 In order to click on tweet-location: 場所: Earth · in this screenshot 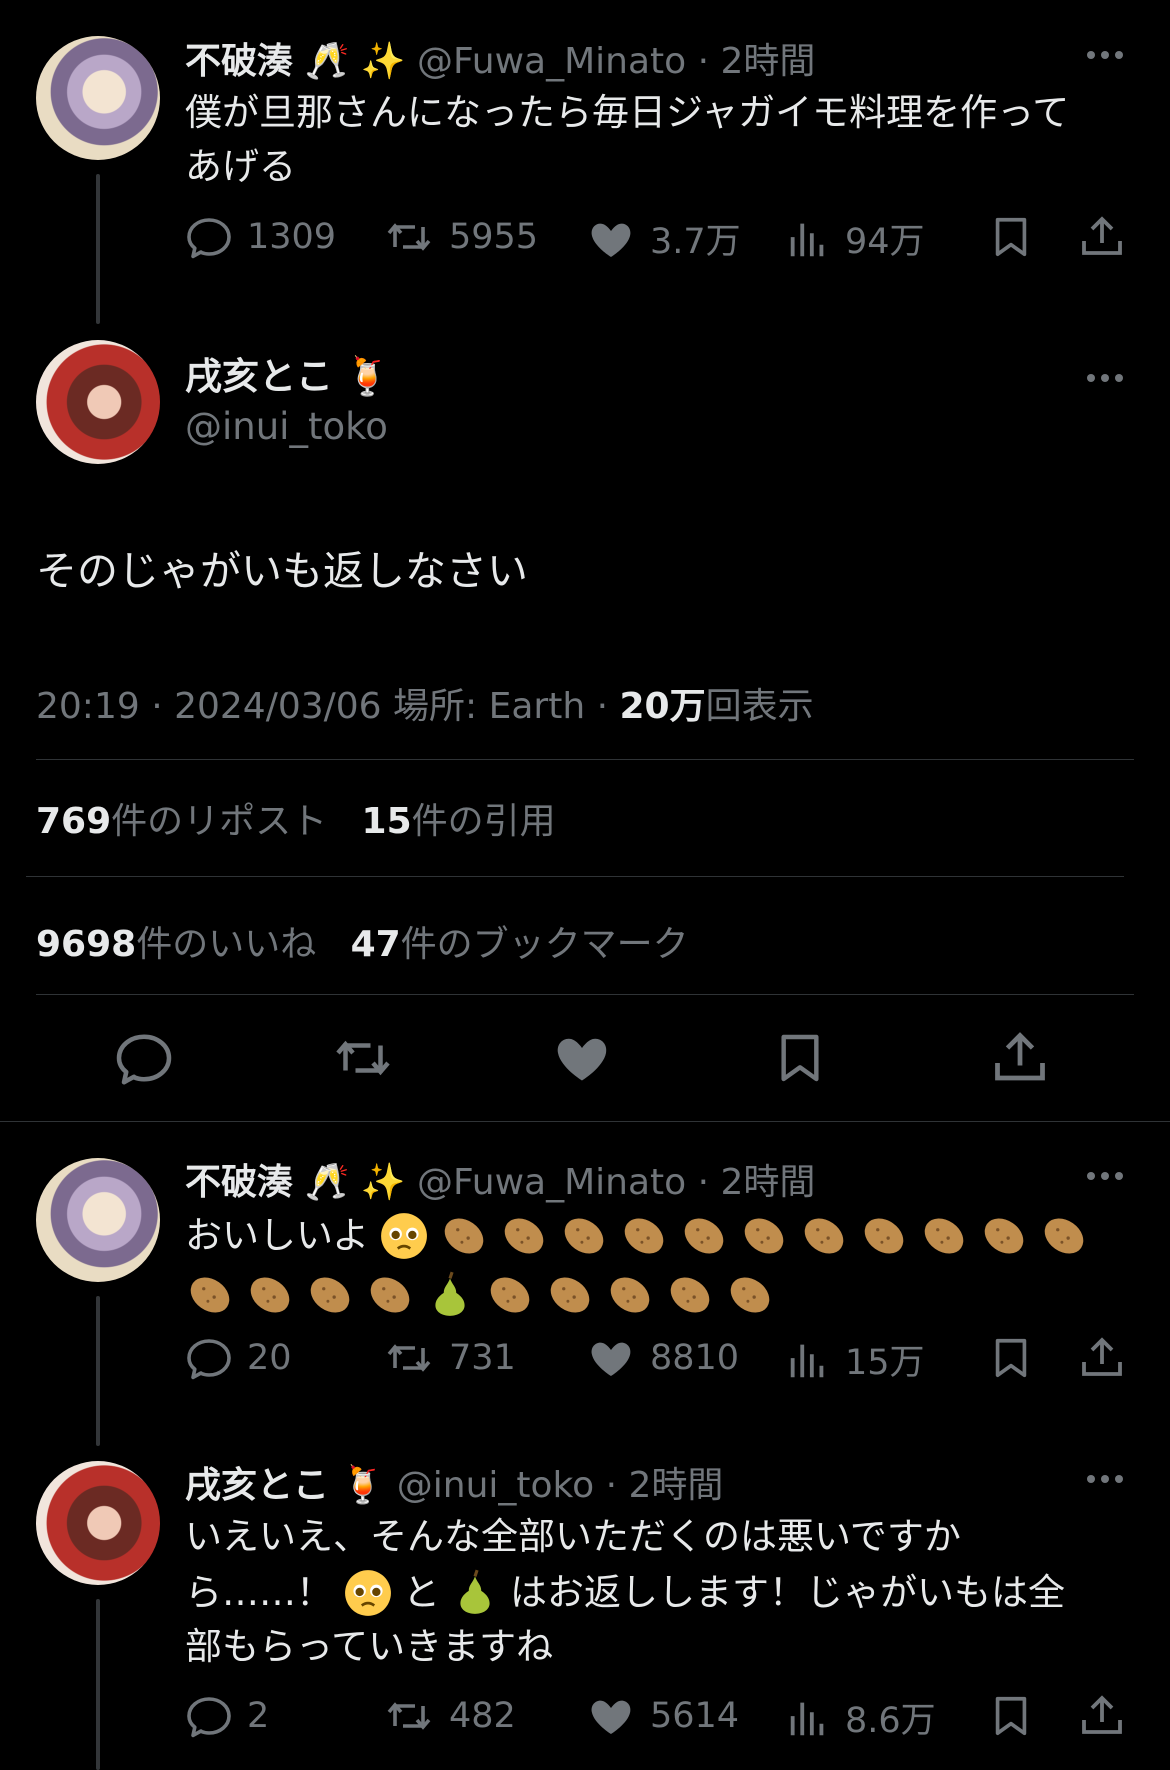, I will do `click(501, 706)`.